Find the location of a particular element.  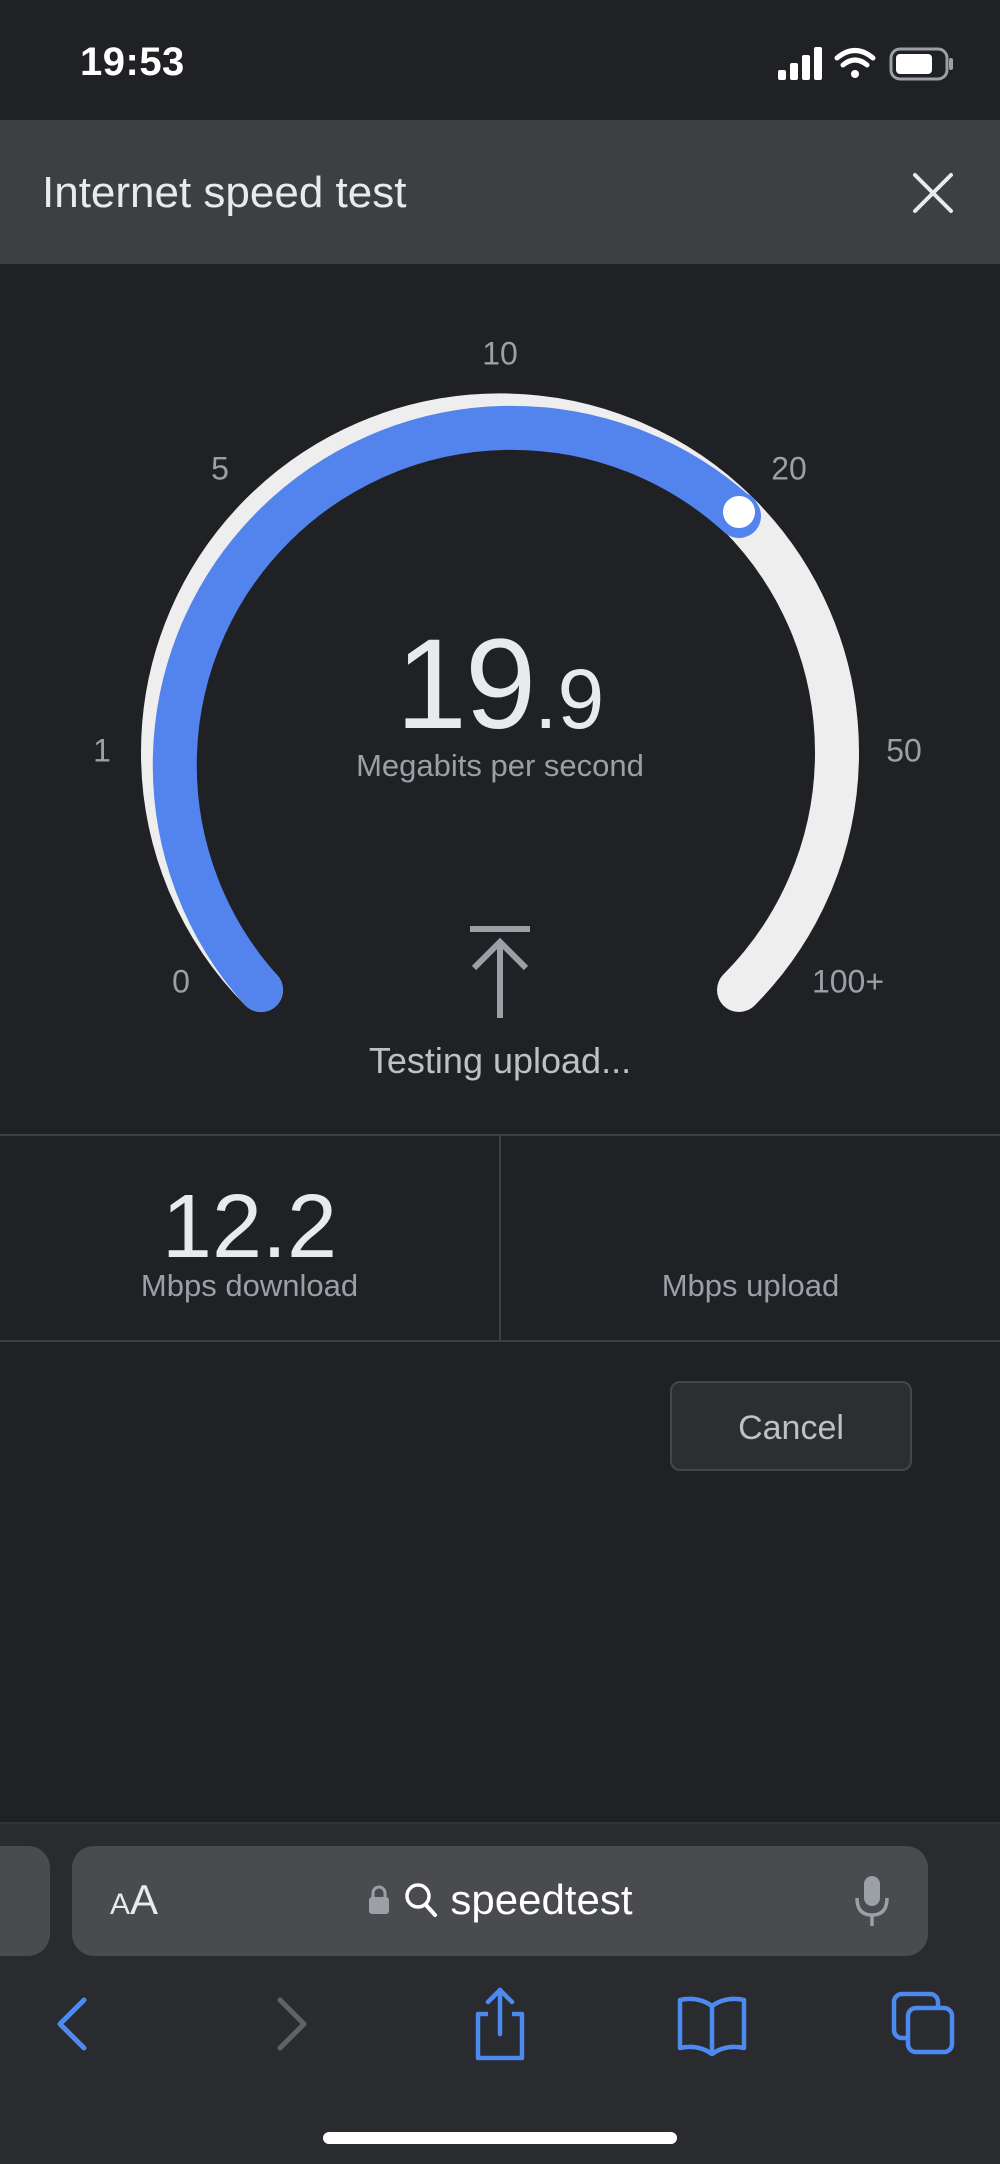

download-result: 12.2 Mbps download is located at coordinates (250, 1238).